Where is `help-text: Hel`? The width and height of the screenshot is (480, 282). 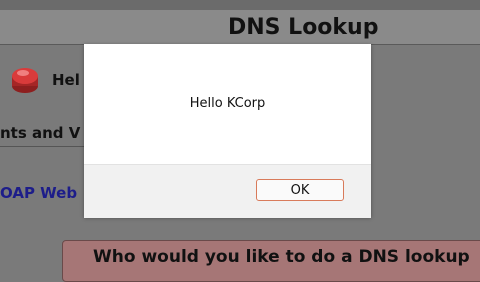 help-text: Hel is located at coordinates (66, 80).